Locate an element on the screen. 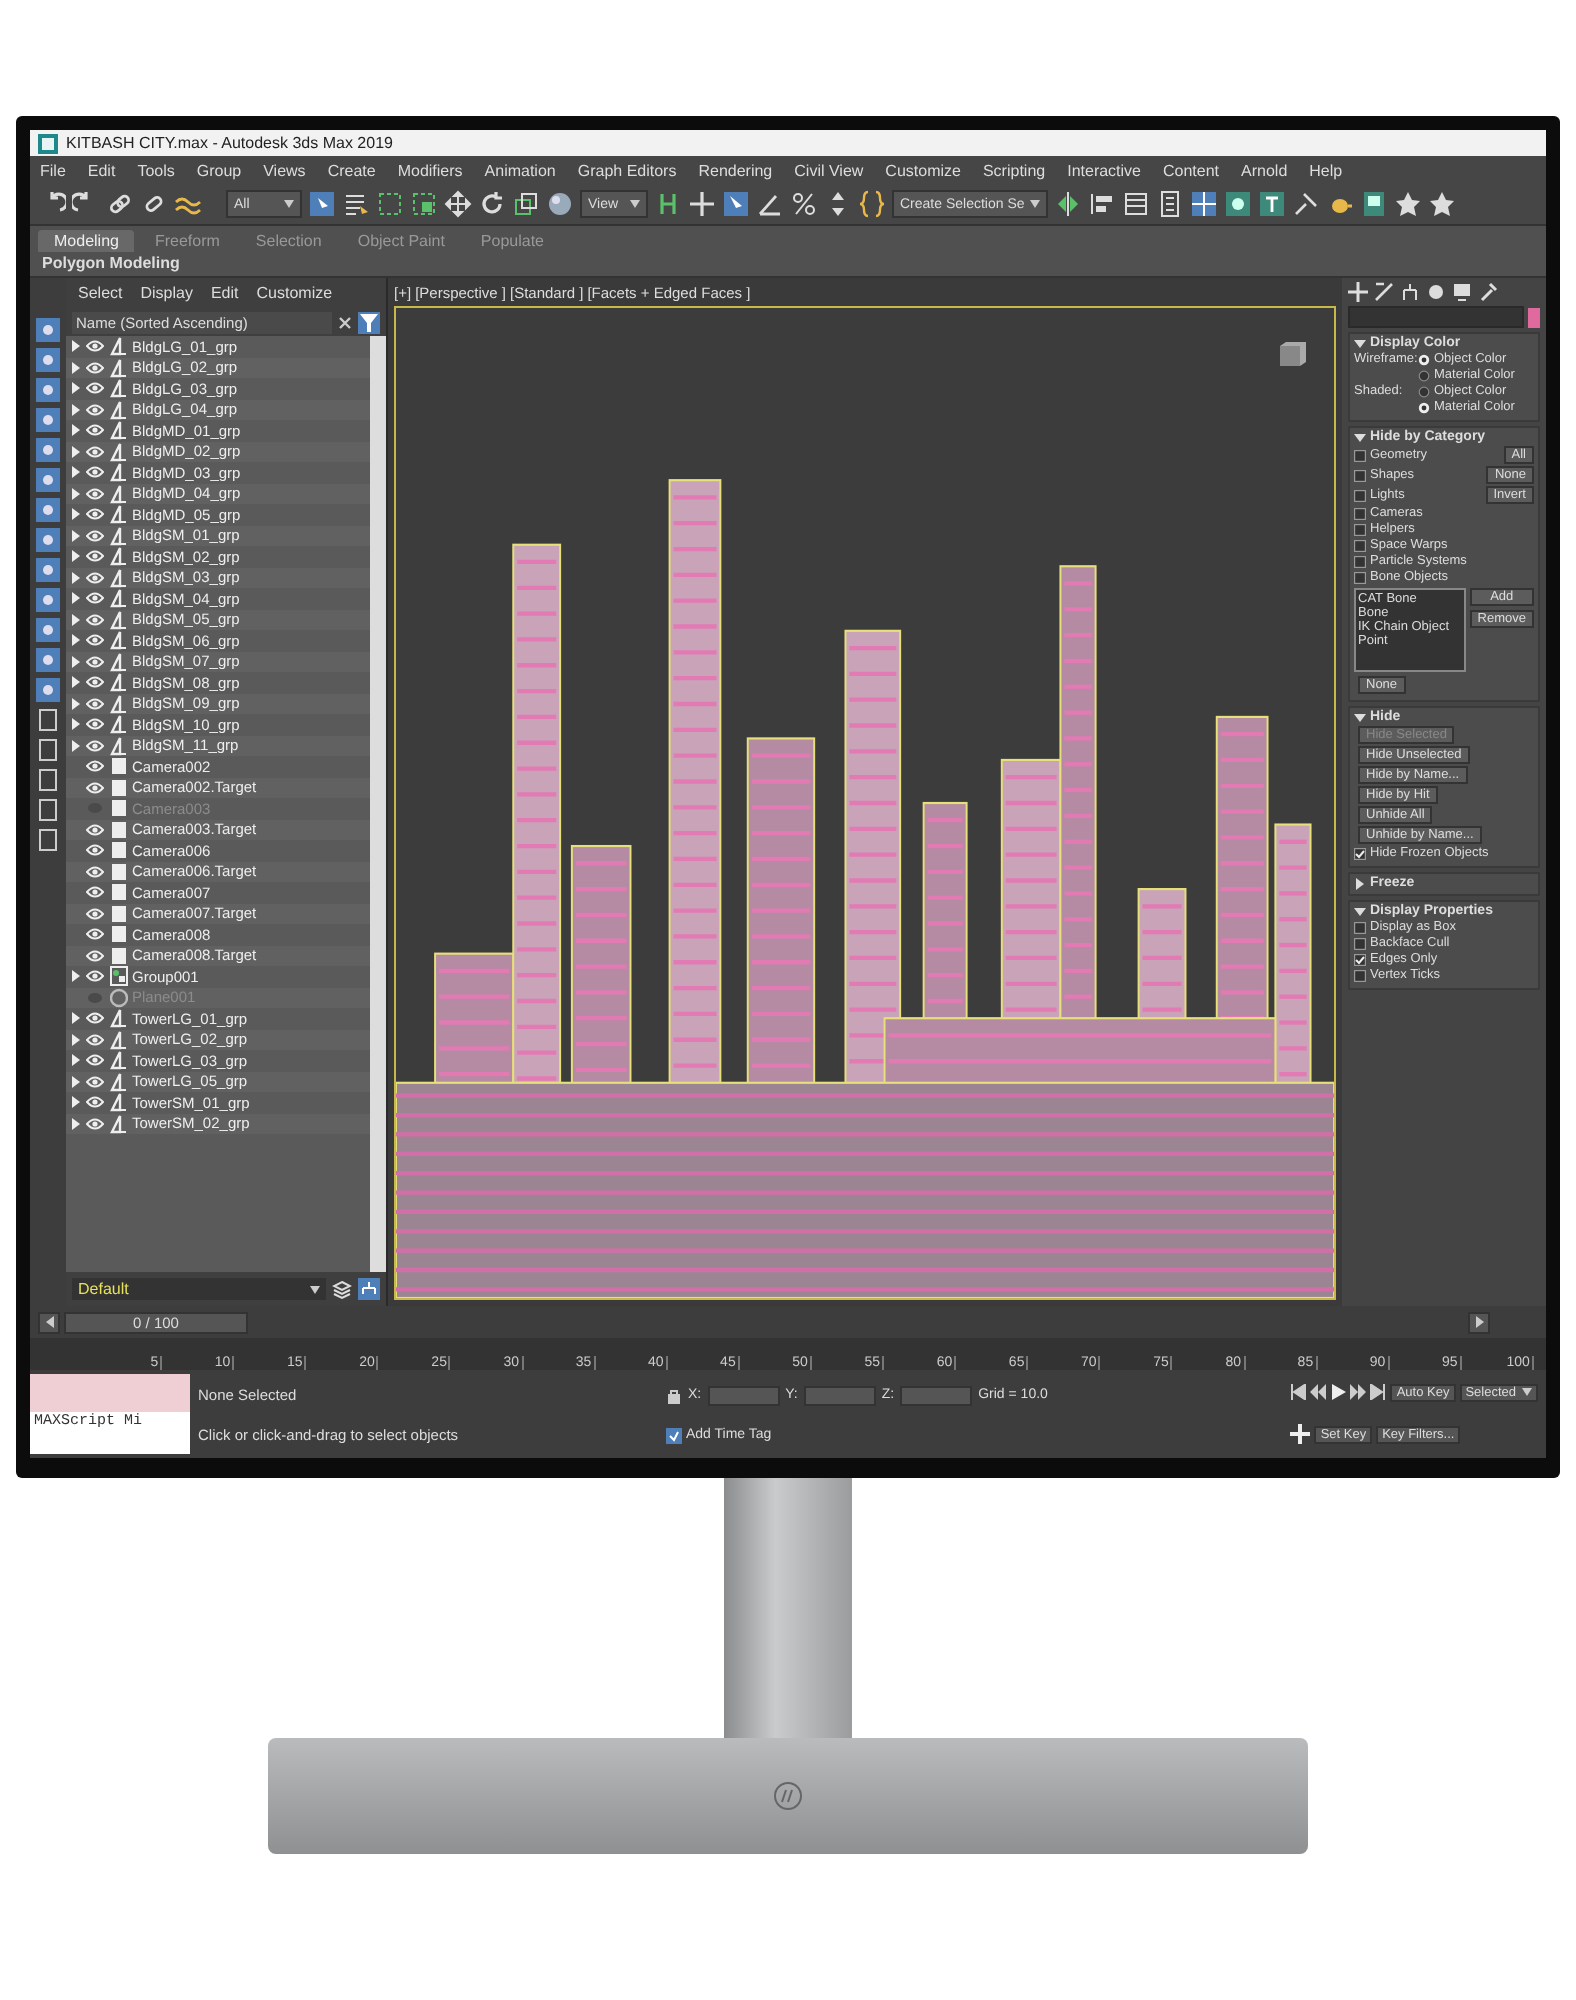  snap-icon is located at coordinates (736, 204).